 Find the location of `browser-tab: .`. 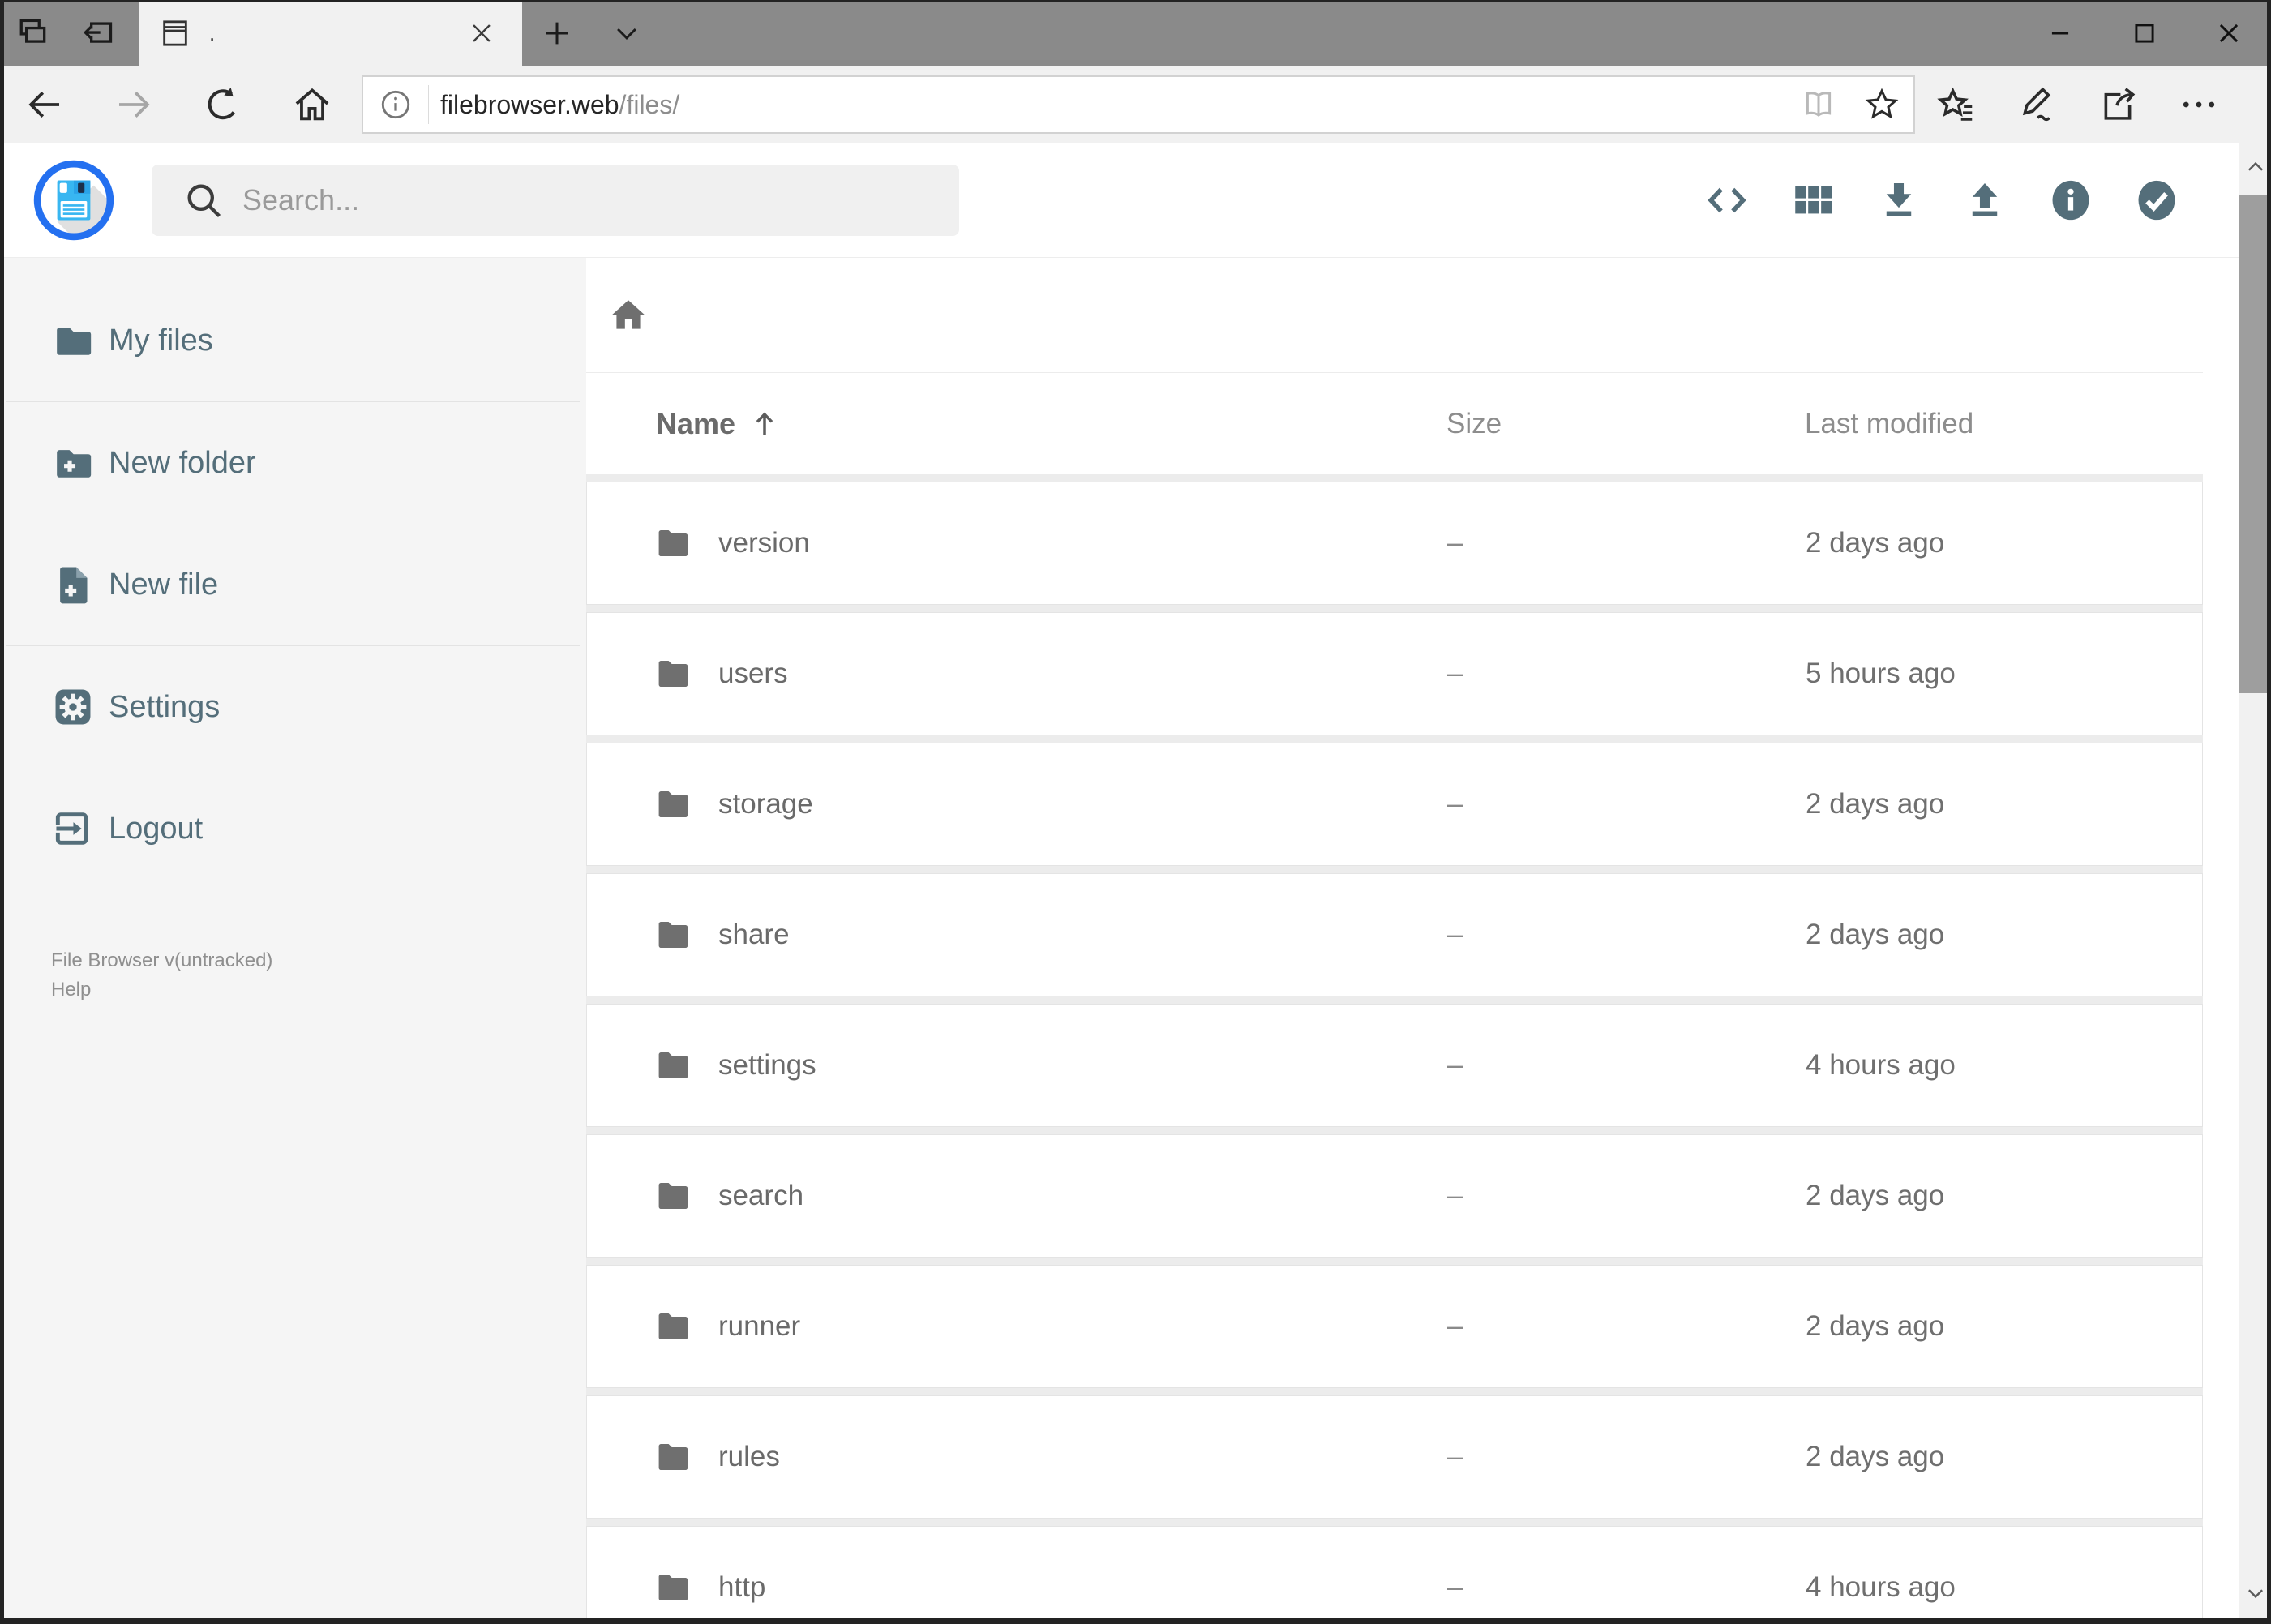

browser-tab: . is located at coordinates (331, 33).